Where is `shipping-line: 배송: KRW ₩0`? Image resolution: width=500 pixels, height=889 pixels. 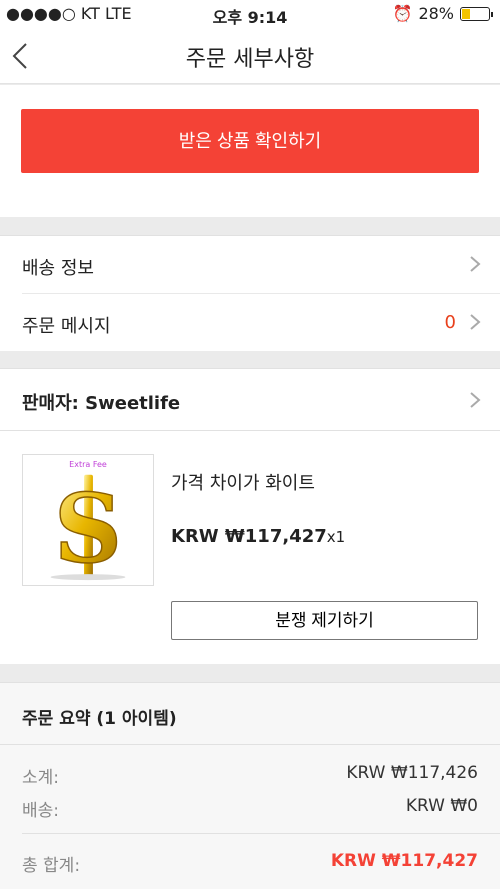 shipping-line: 배송: KRW ₩0 is located at coordinates (250, 808).